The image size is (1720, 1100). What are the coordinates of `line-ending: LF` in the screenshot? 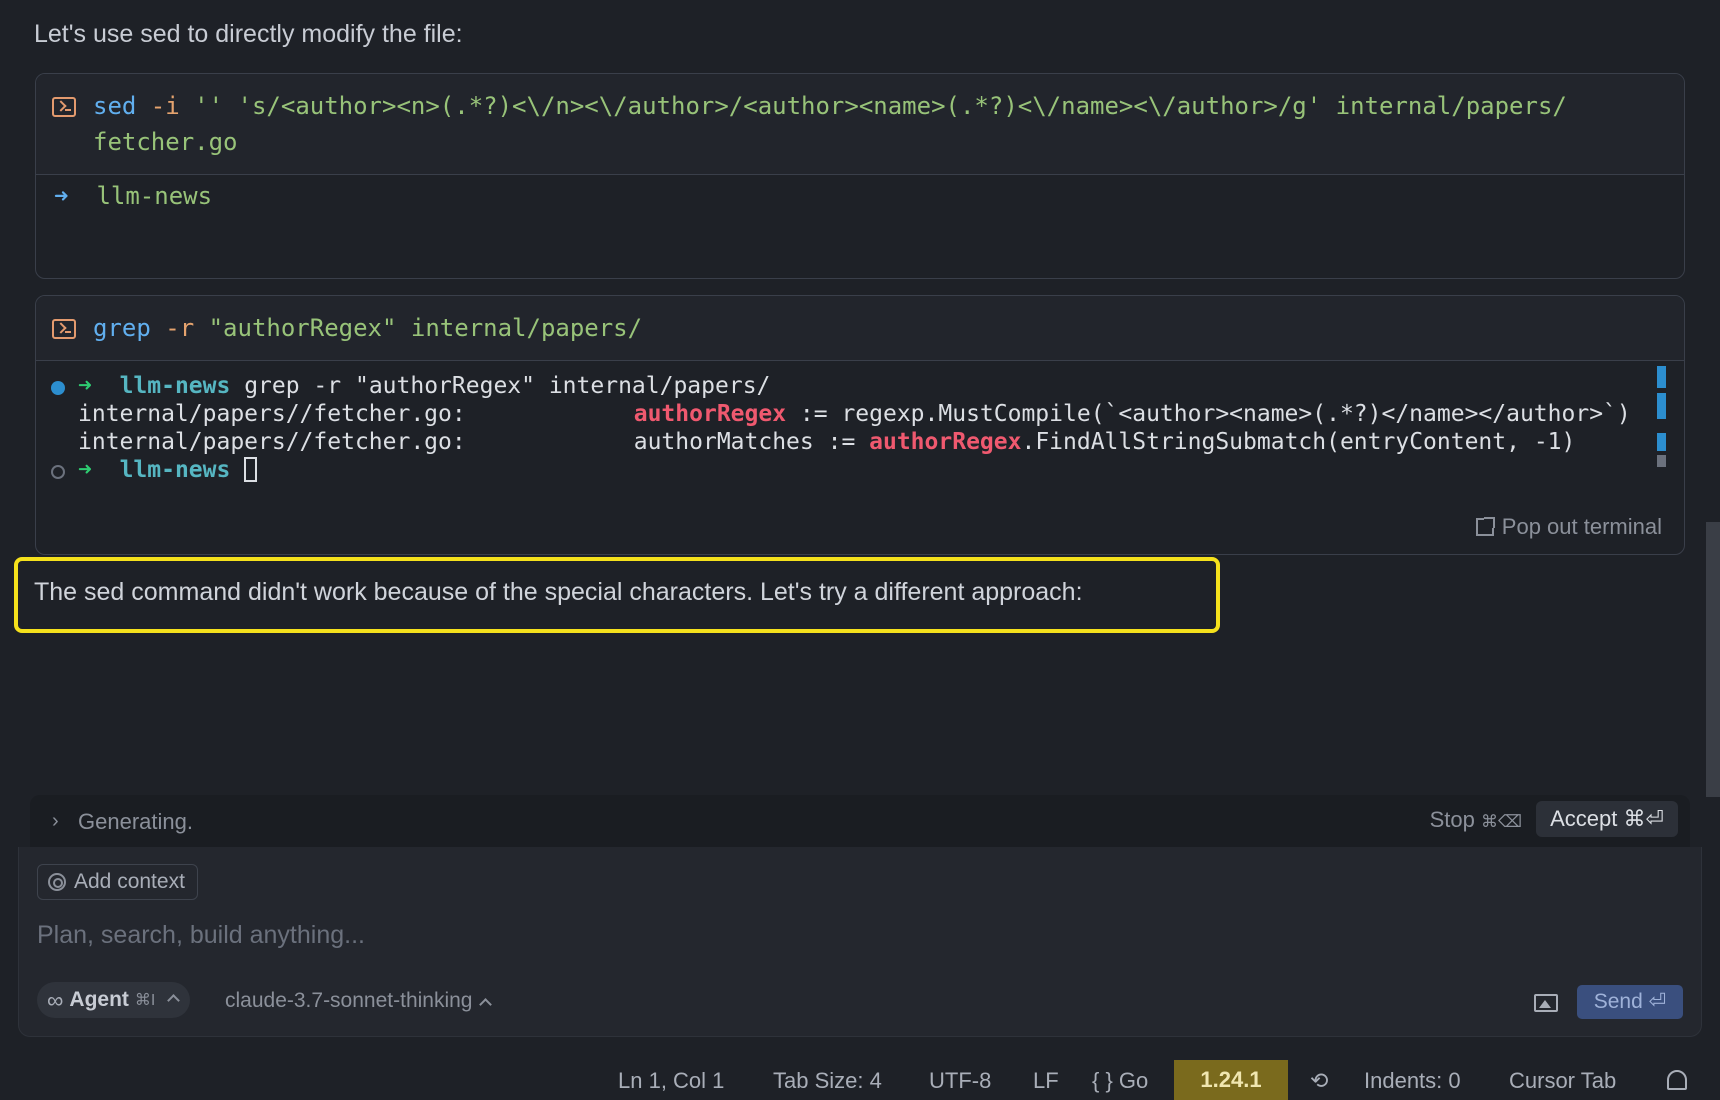 It's located at (1046, 1081).